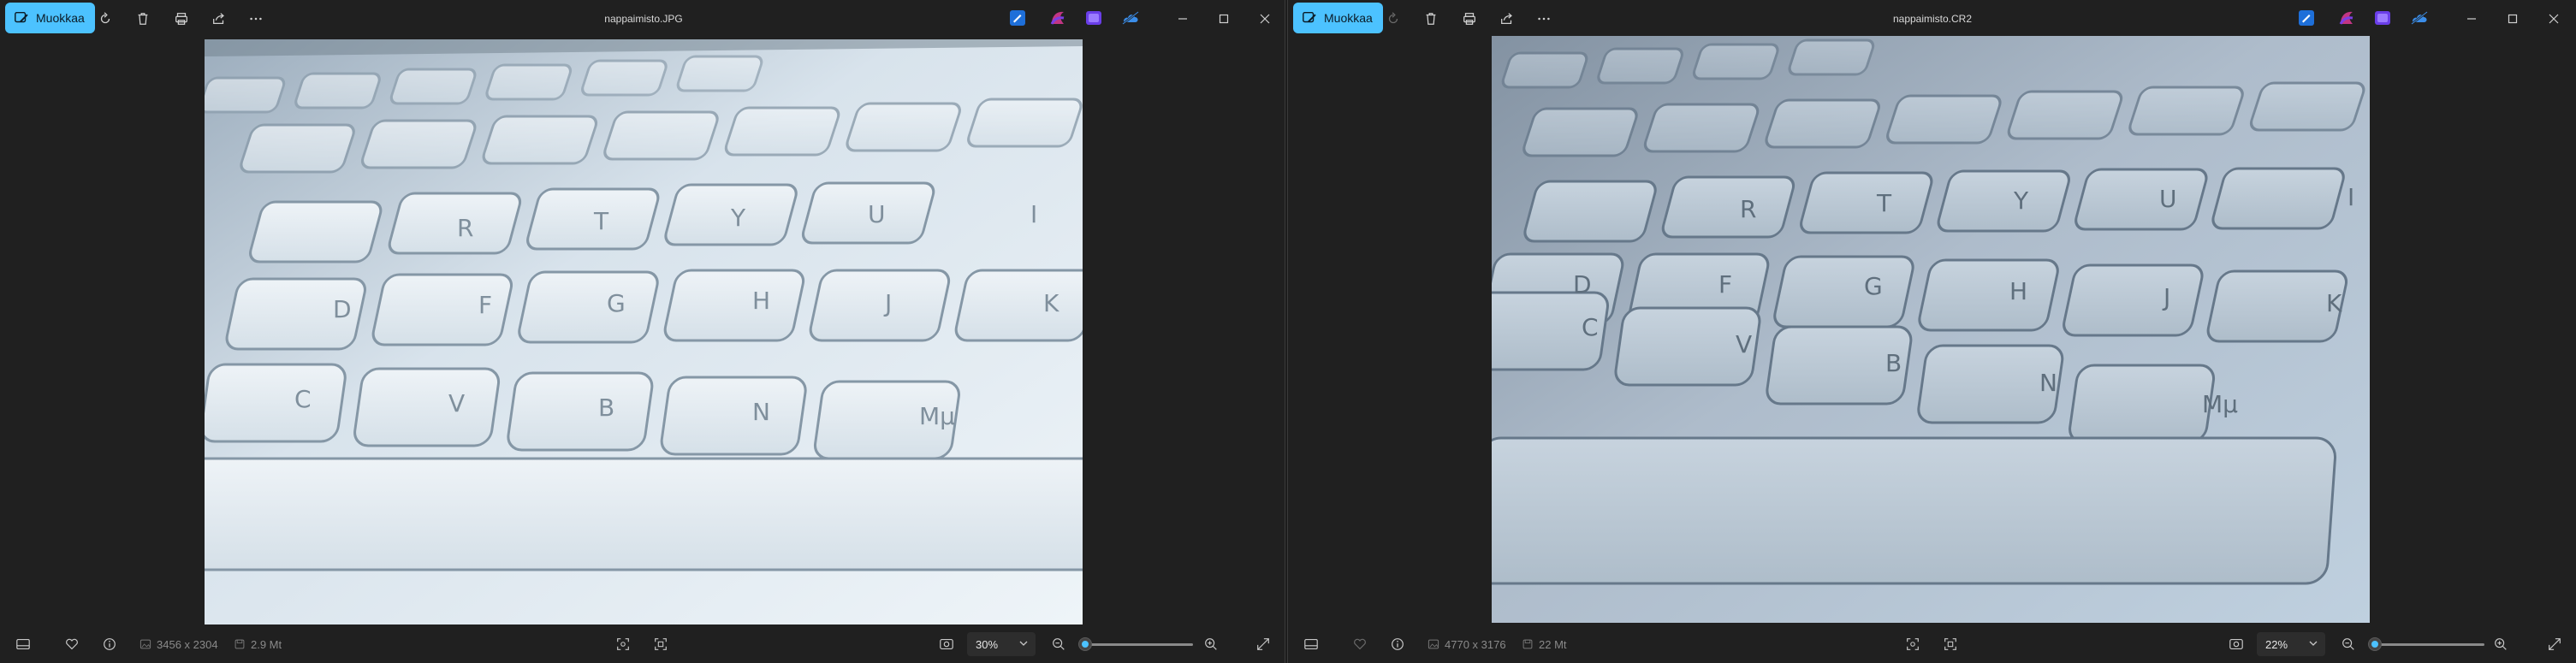  I want to click on fullscreen-icon, so click(1263, 644).